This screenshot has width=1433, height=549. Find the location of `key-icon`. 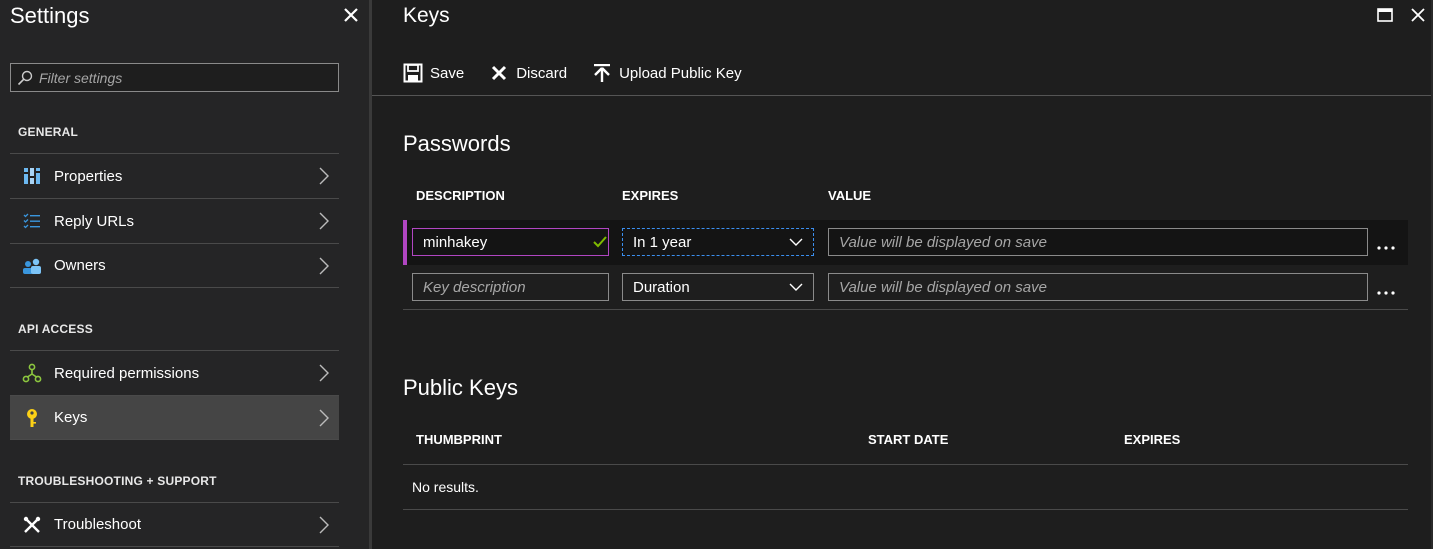

key-icon is located at coordinates (32, 418).